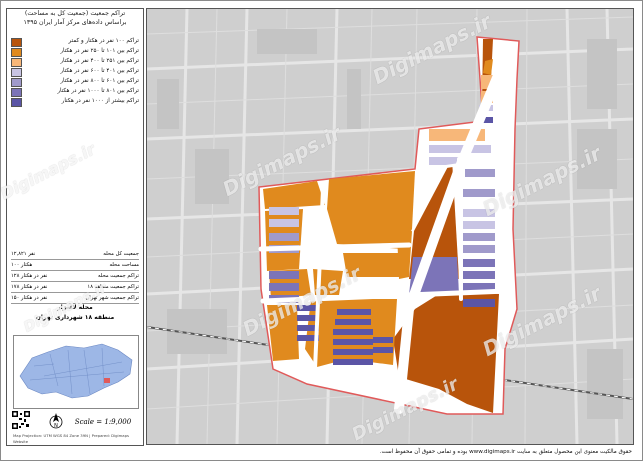 The height and width of the screenshot is (461, 643). I want to click on qr-code-icon, so click(21, 420).